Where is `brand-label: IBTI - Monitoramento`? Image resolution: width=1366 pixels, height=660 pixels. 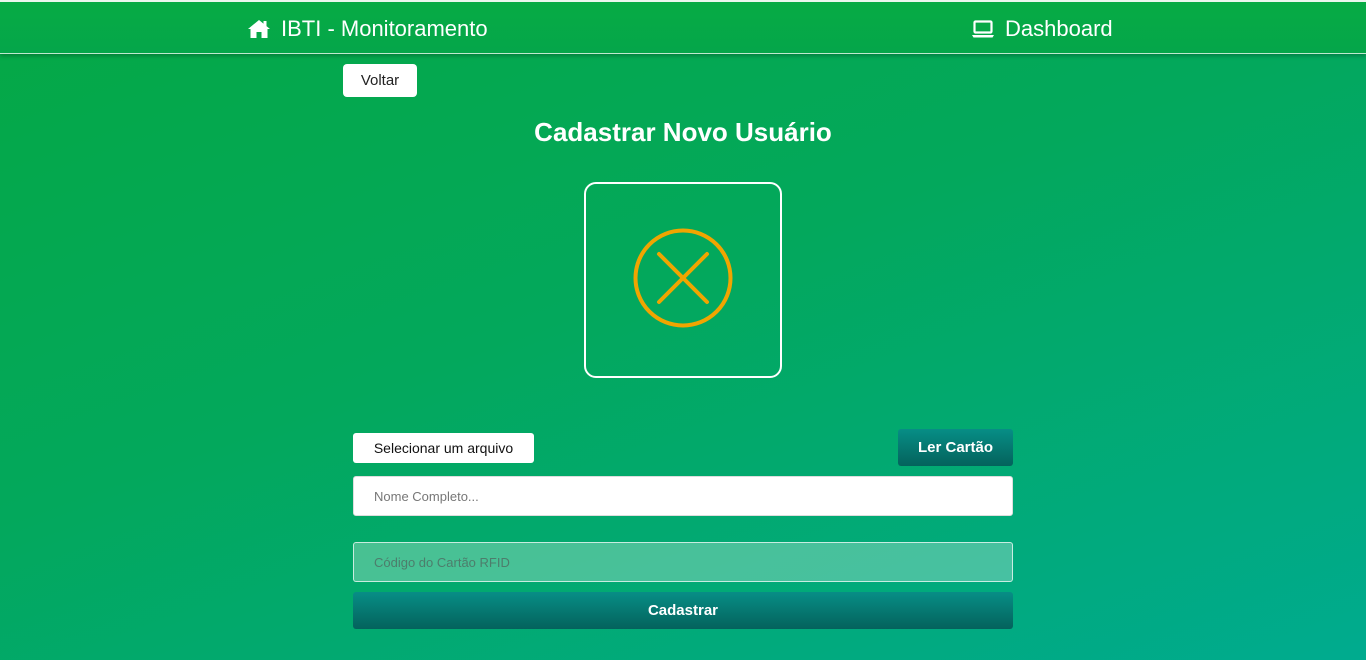
brand-label: IBTI - Monitoramento is located at coordinates (384, 28).